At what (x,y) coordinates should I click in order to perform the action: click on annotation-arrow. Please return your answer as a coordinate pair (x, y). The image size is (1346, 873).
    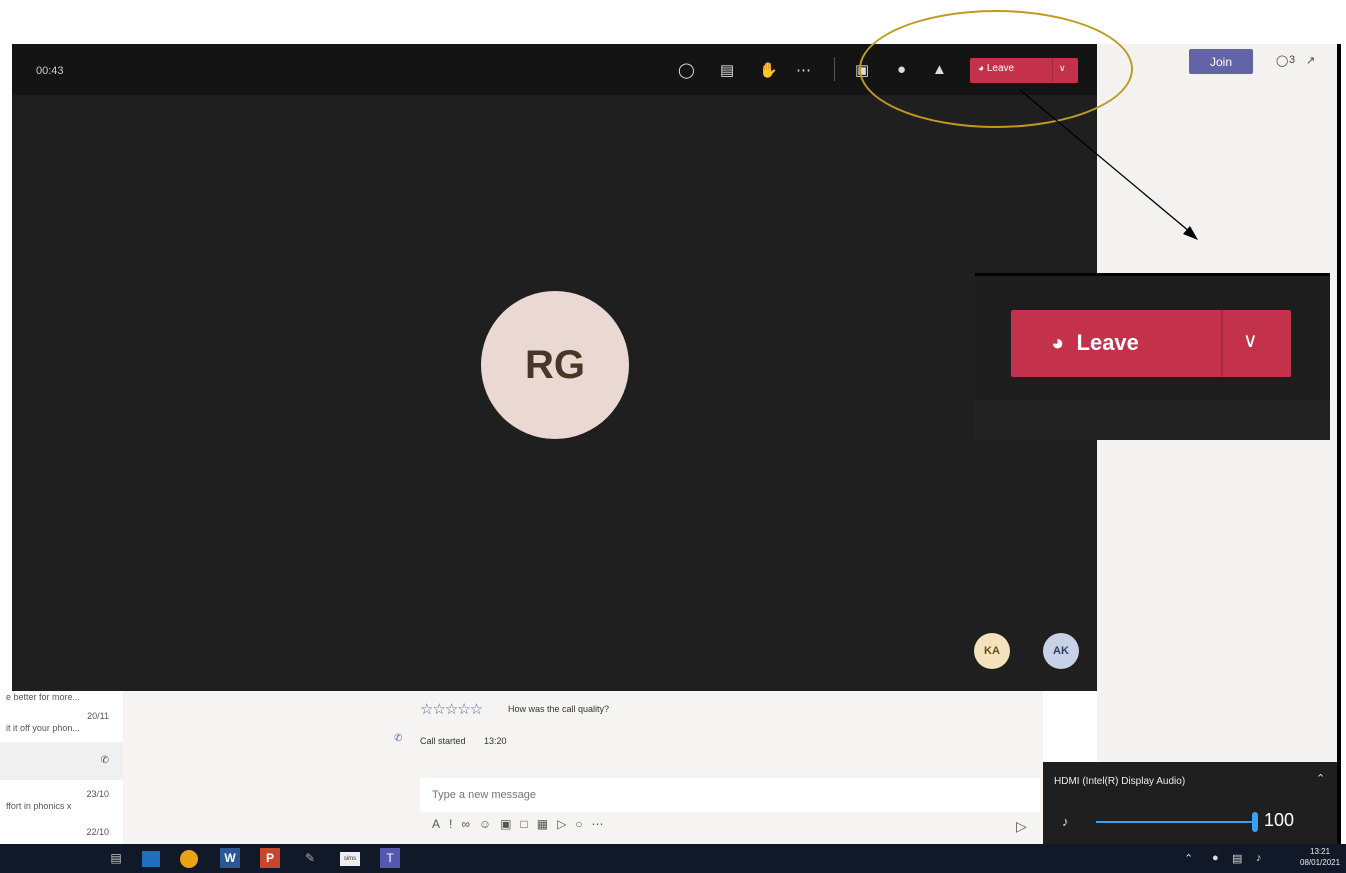
    Looking at the image, I should click on (1108, 164).